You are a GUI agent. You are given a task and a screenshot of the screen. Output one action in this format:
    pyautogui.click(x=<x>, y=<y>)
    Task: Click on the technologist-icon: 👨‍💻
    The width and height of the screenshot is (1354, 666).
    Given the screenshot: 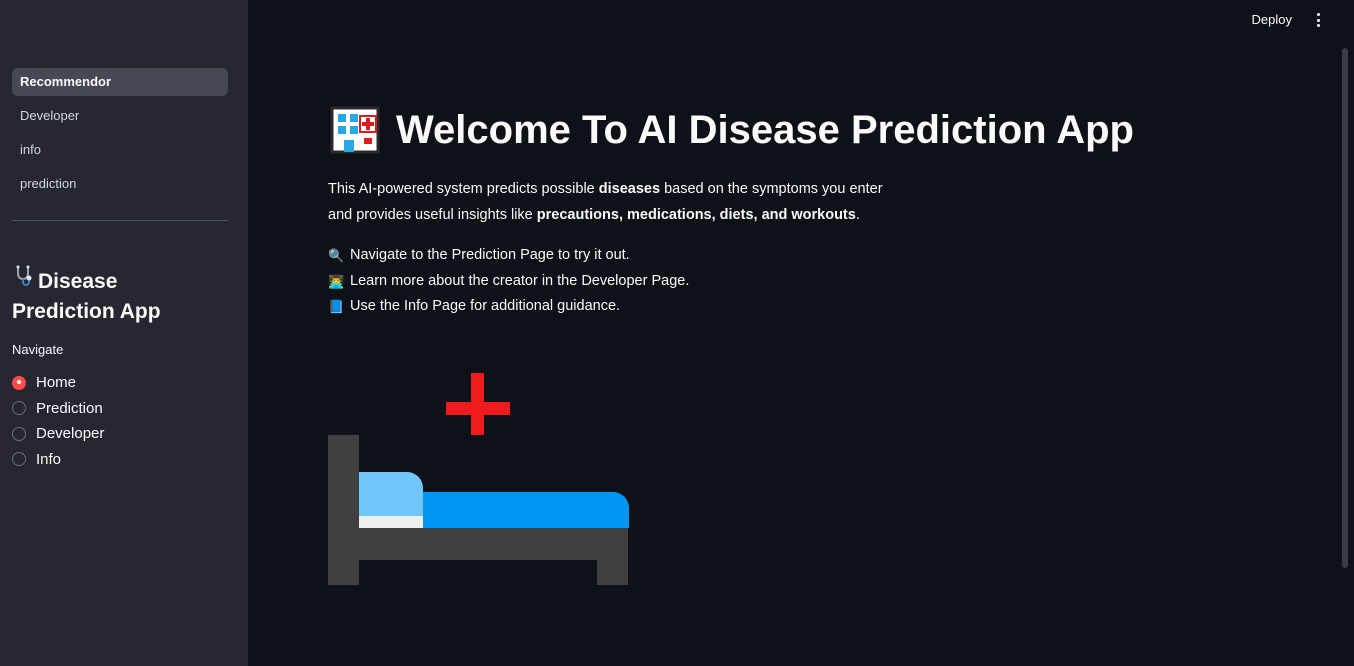 What is the action you would take?
    pyautogui.click(x=336, y=281)
    